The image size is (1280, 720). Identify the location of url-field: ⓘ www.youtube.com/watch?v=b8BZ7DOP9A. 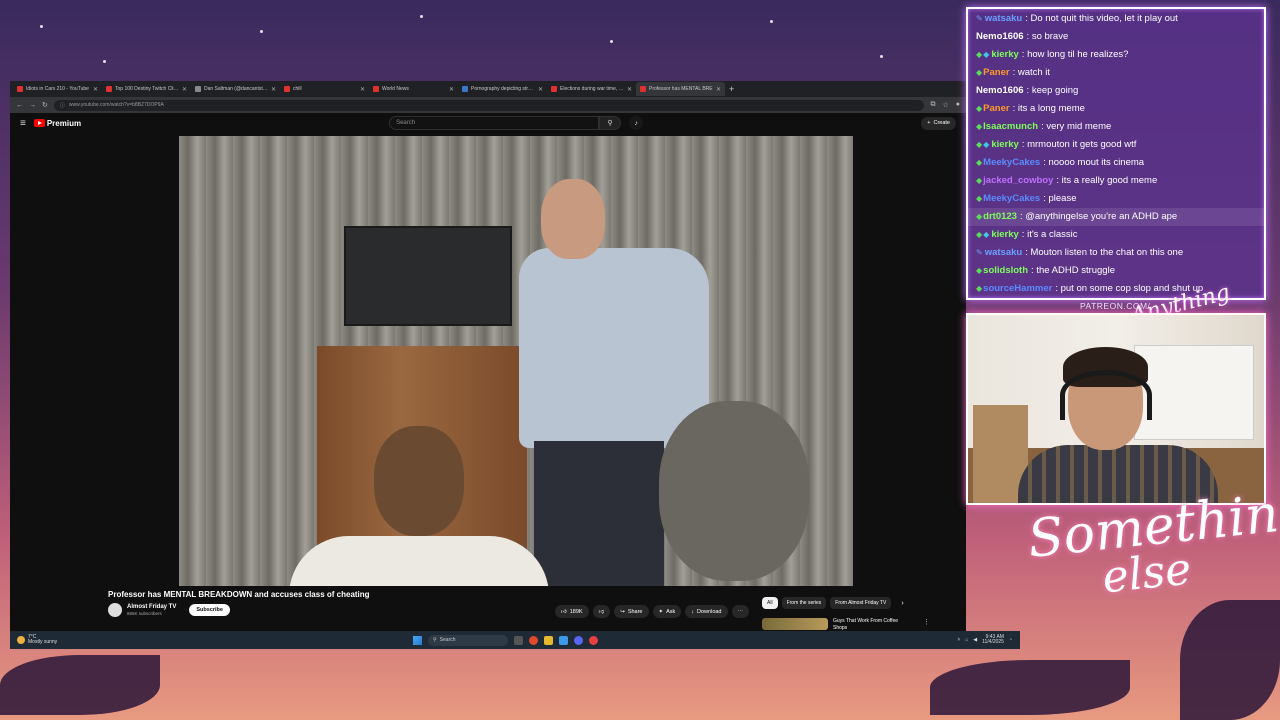
(489, 105).